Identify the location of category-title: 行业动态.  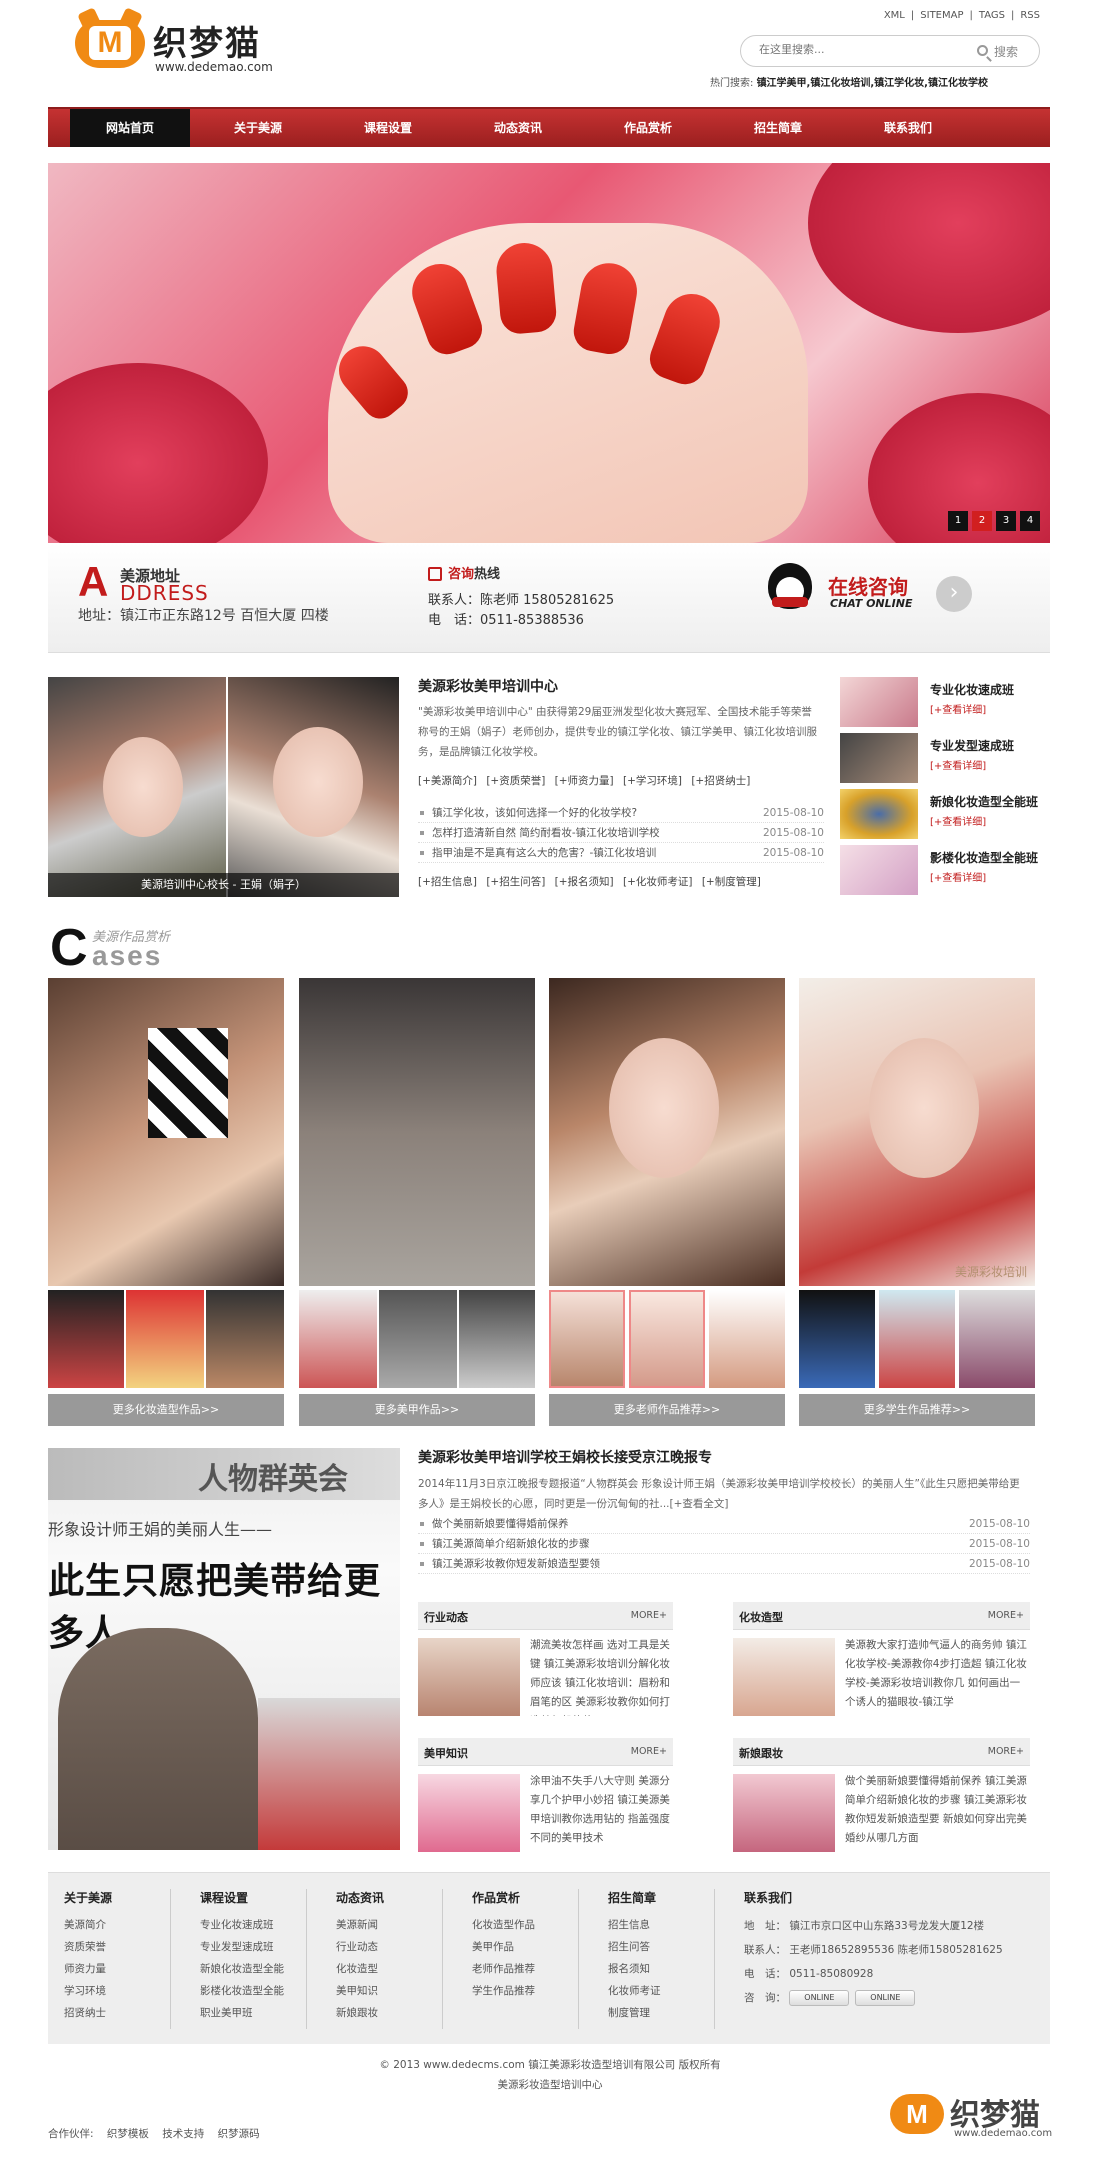
(446, 1617).